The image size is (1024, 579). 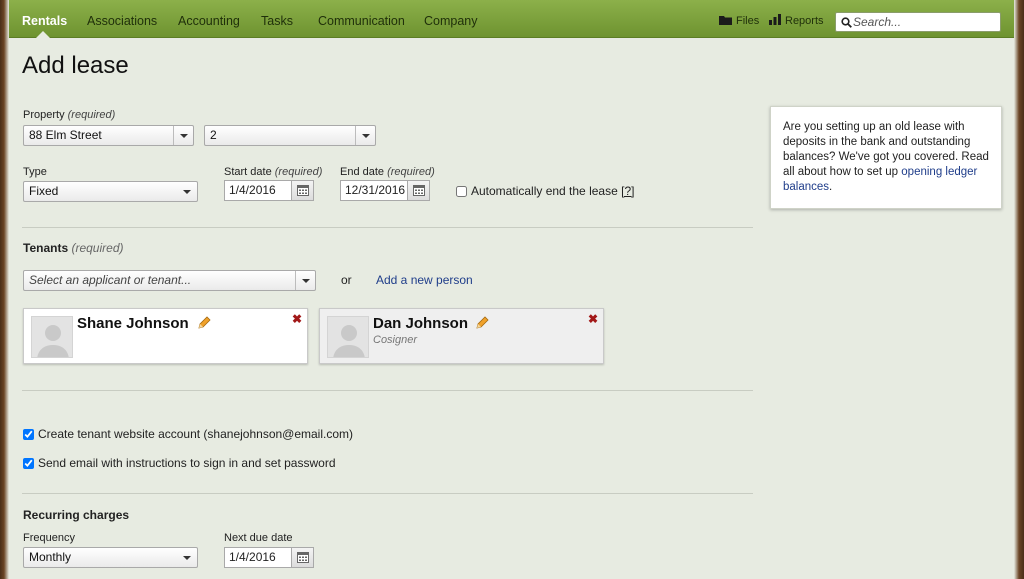 What do you see at coordinates (273, 172) in the screenshot?
I see `start-date-label: Start date (required)` at bounding box center [273, 172].